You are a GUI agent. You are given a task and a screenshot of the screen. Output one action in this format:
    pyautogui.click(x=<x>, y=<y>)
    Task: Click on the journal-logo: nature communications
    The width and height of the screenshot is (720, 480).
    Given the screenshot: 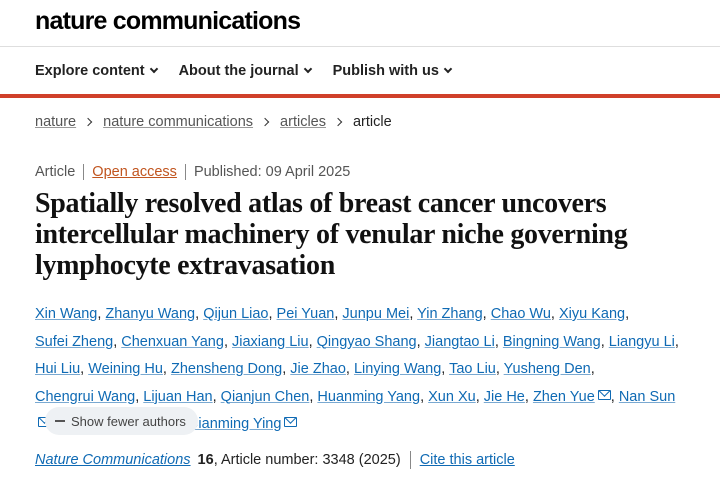 What is the action you would take?
    pyautogui.click(x=168, y=21)
    